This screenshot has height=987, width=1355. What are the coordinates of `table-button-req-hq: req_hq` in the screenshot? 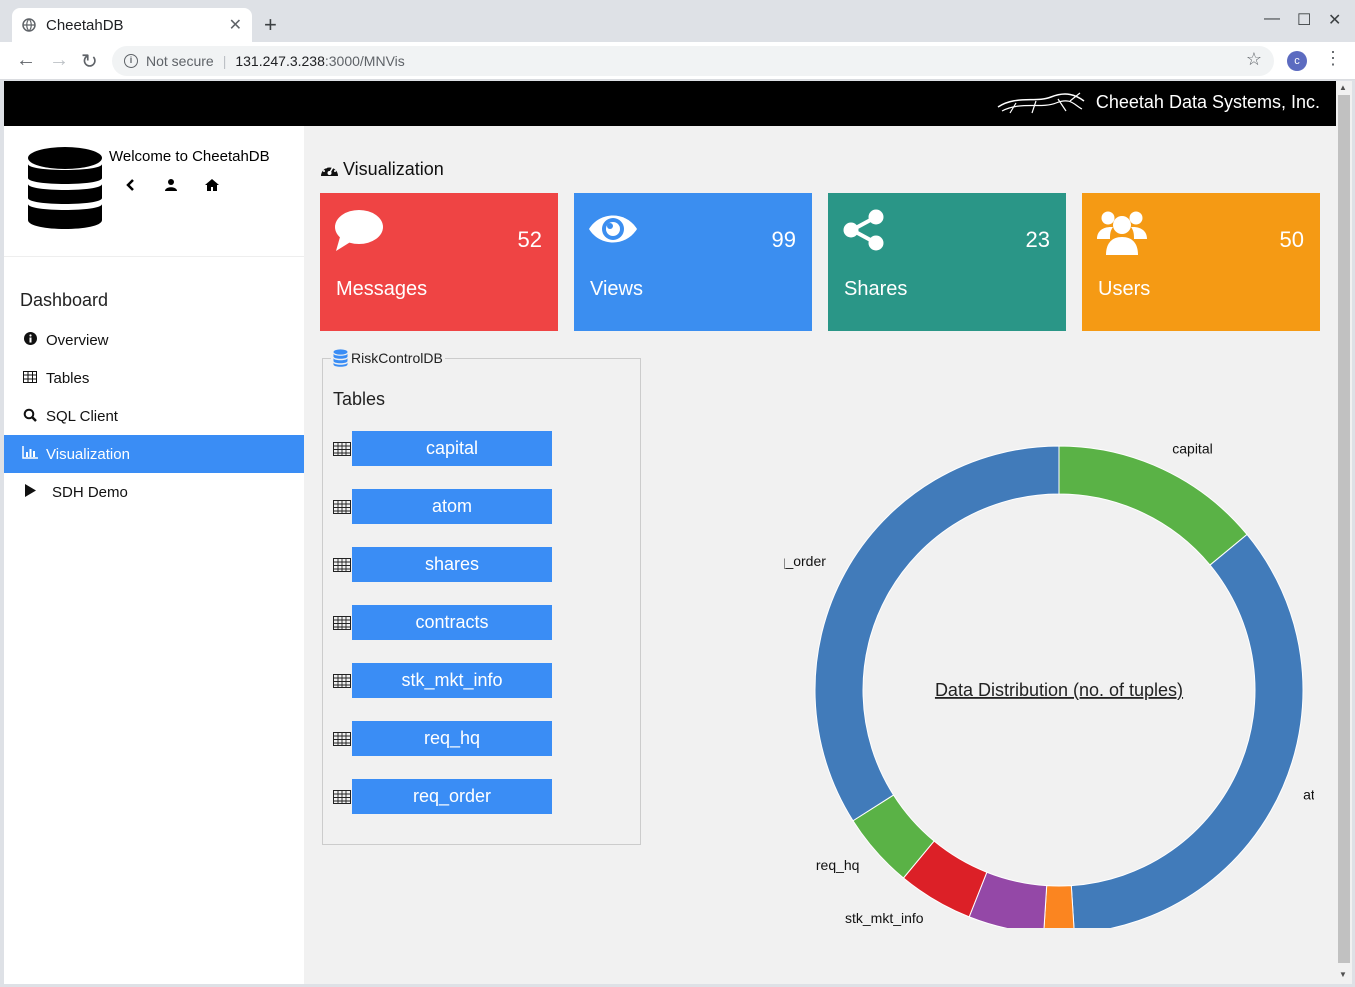 It's located at (452, 738).